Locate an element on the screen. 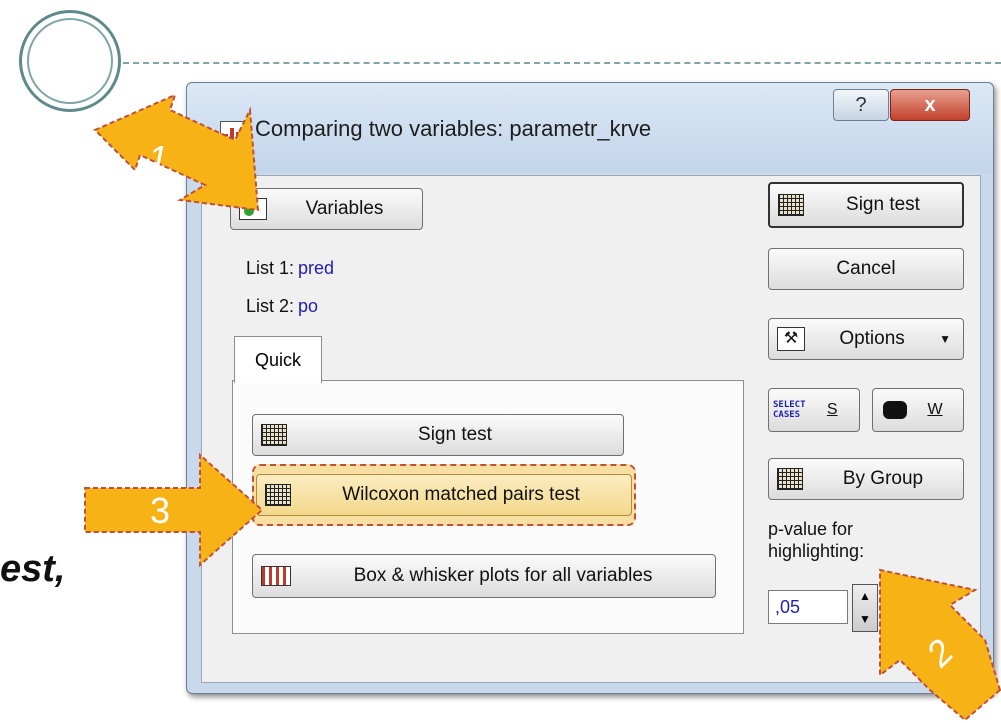 The height and width of the screenshot is (723, 1001). weight-key: W is located at coordinates (935, 409).